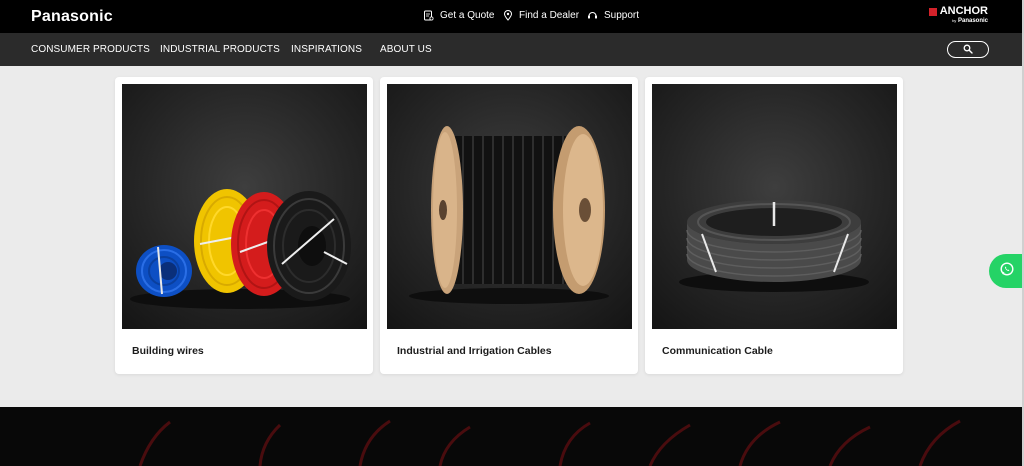 The height and width of the screenshot is (466, 1024). I want to click on product-title: Building wires, so click(168, 351).